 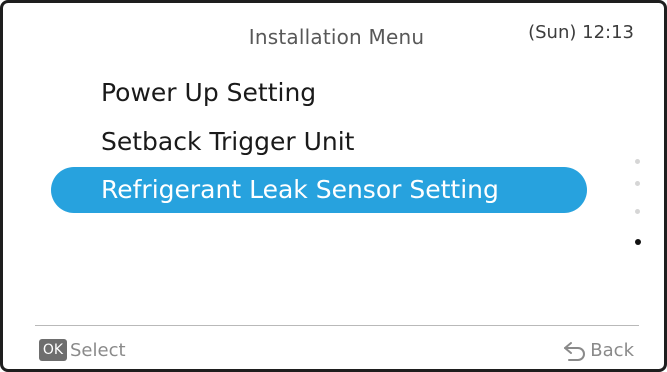 I want to click on back-label: Back, so click(x=612, y=350).